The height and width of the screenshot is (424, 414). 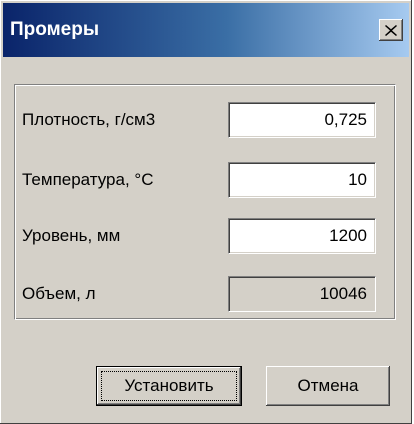 What do you see at coordinates (202, 236) in the screenshot?
I see `level-row: Уровень, мм 1200` at bounding box center [202, 236].